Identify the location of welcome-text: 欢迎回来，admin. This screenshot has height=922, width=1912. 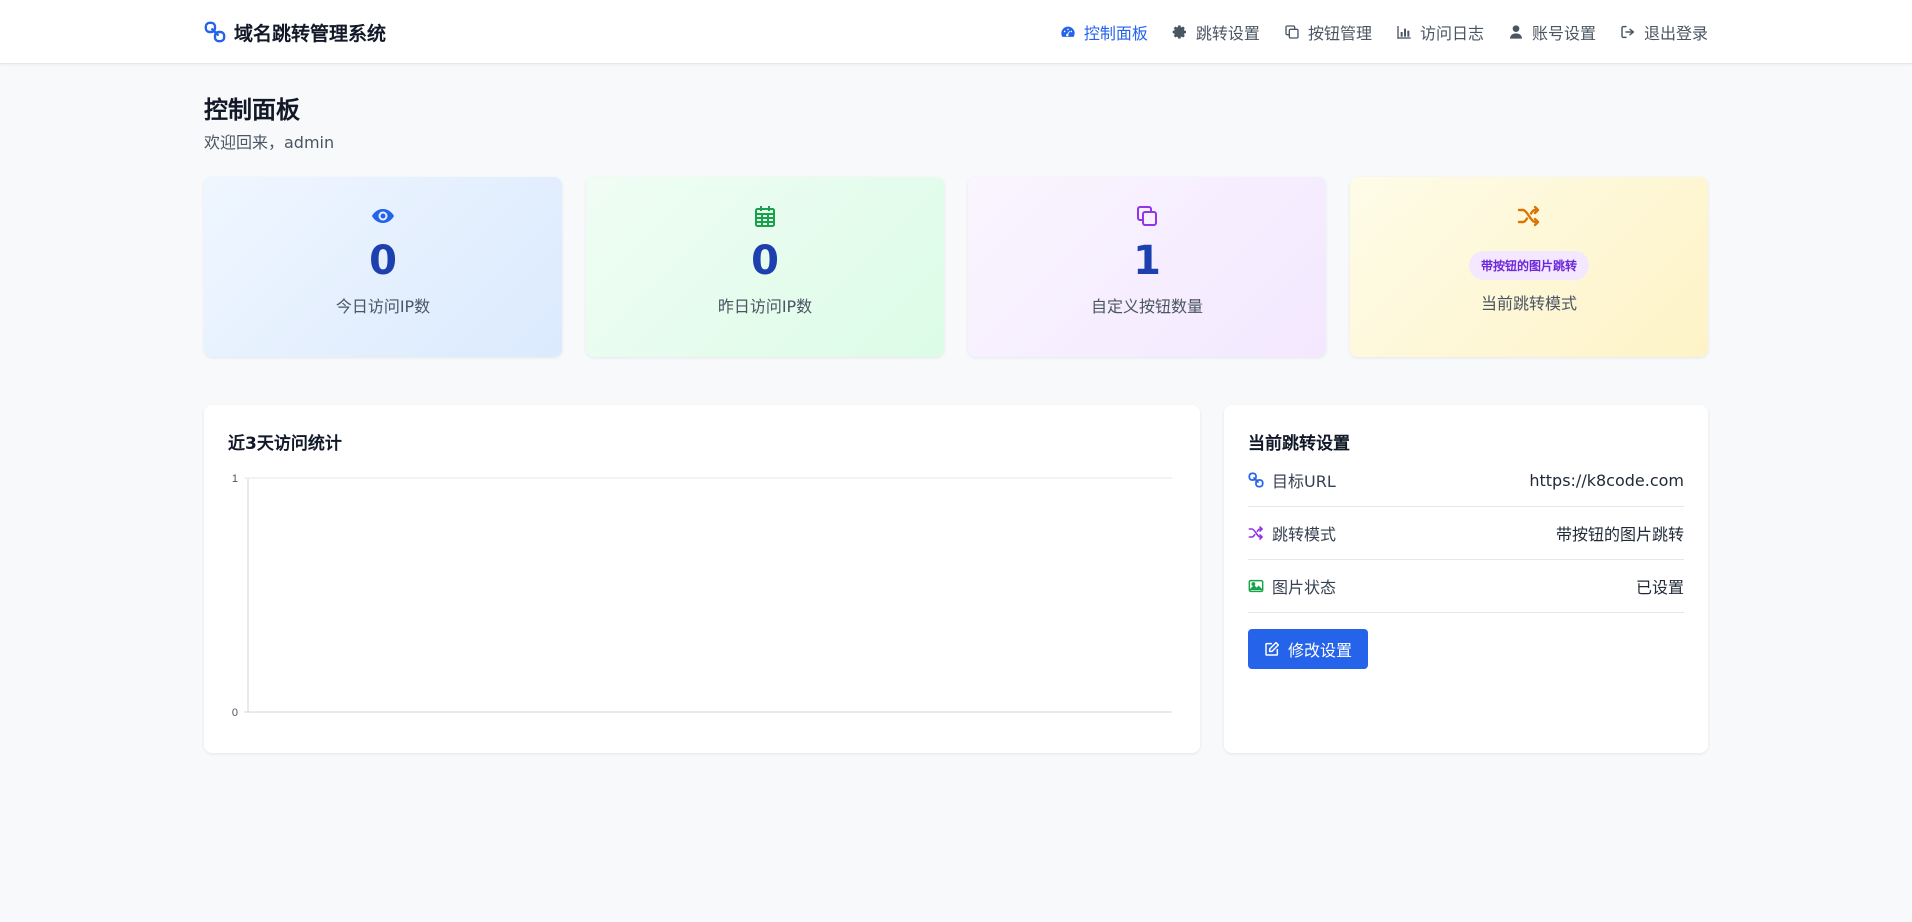
(269, 142).